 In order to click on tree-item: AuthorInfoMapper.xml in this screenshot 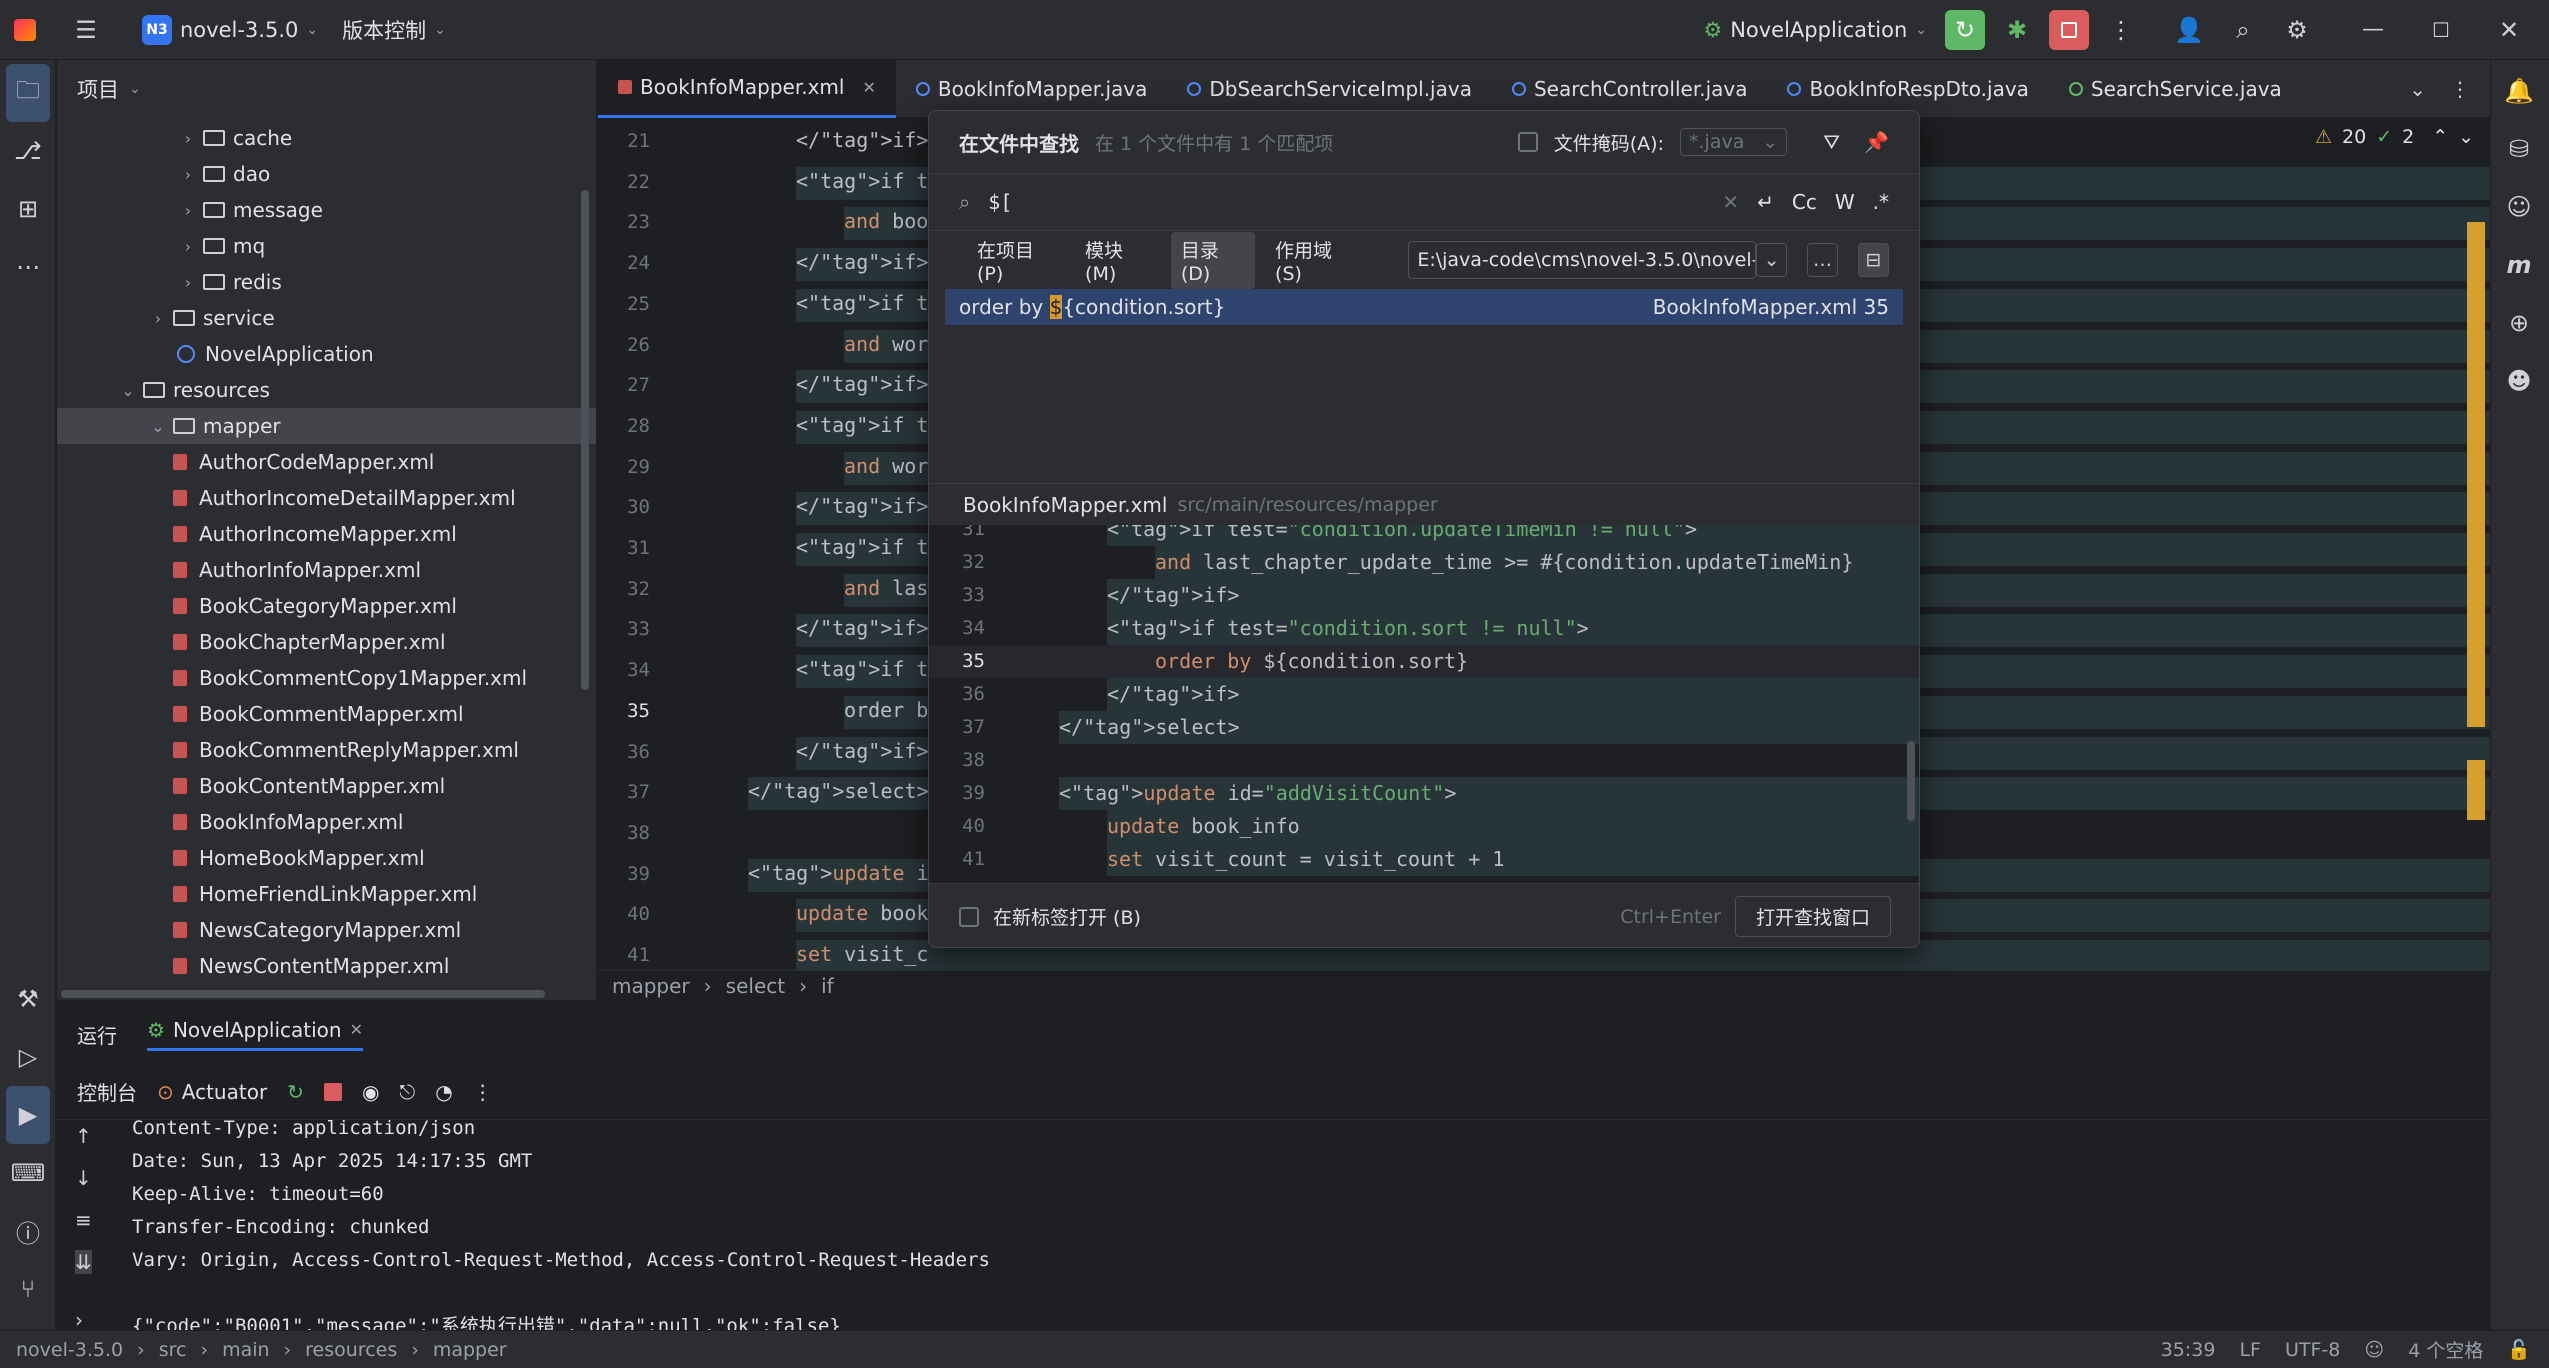, I will do `click(326, 570)`.